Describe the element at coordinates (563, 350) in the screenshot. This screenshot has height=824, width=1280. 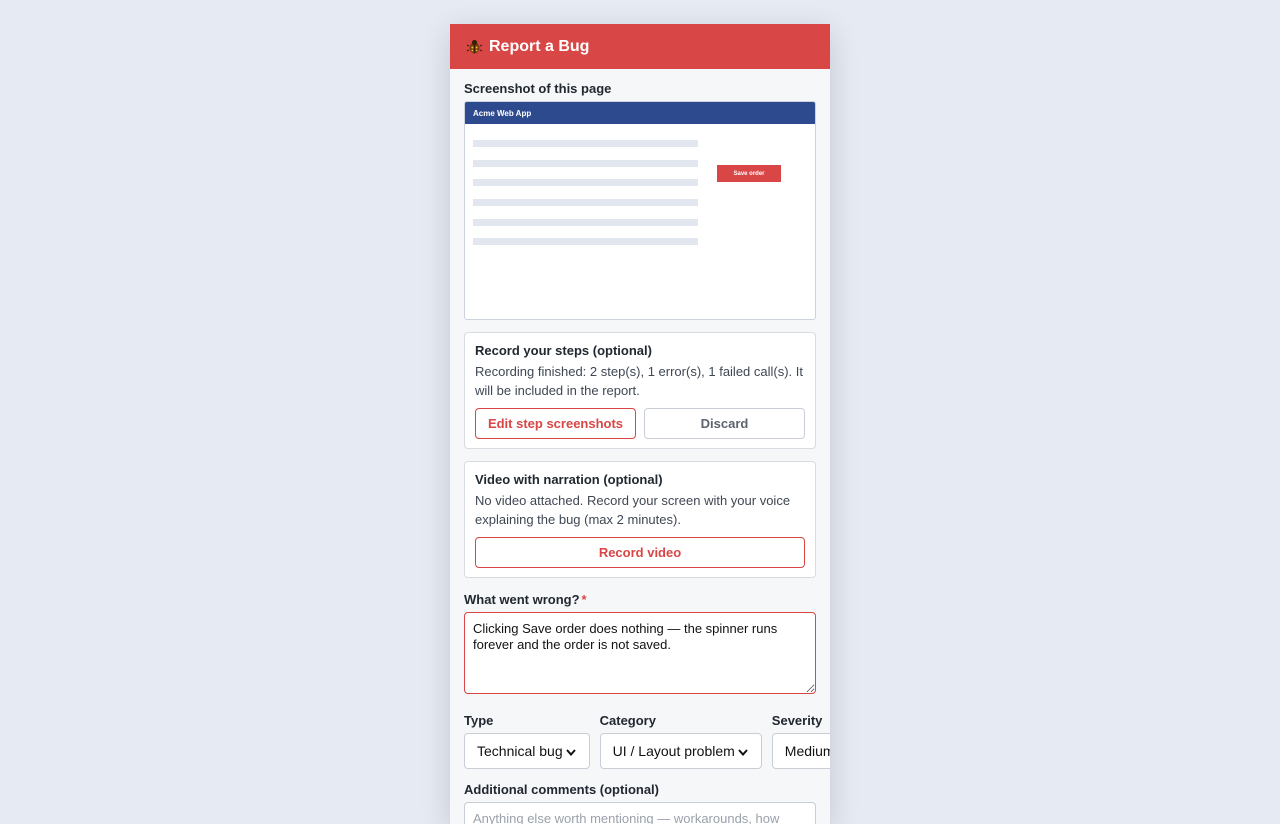
I see `steps-title: Record your steps (optional)` at that location.